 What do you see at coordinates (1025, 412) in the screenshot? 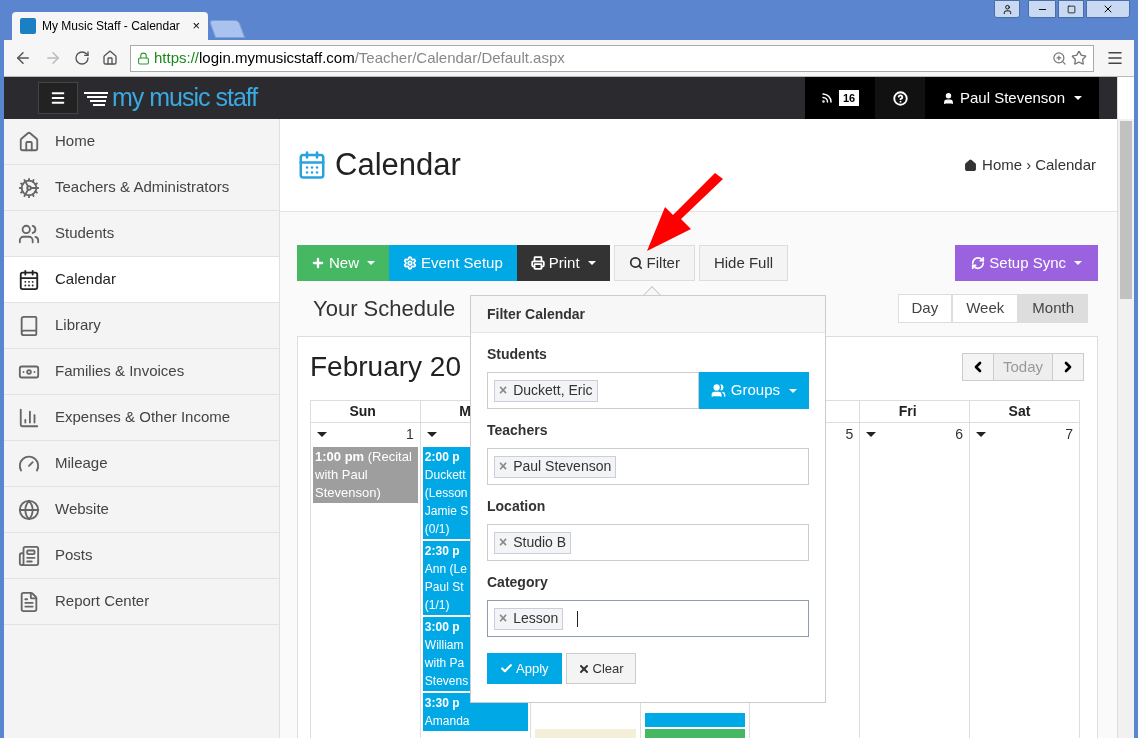
I see `day-header: Sat` at bounding box center [1025, 412].